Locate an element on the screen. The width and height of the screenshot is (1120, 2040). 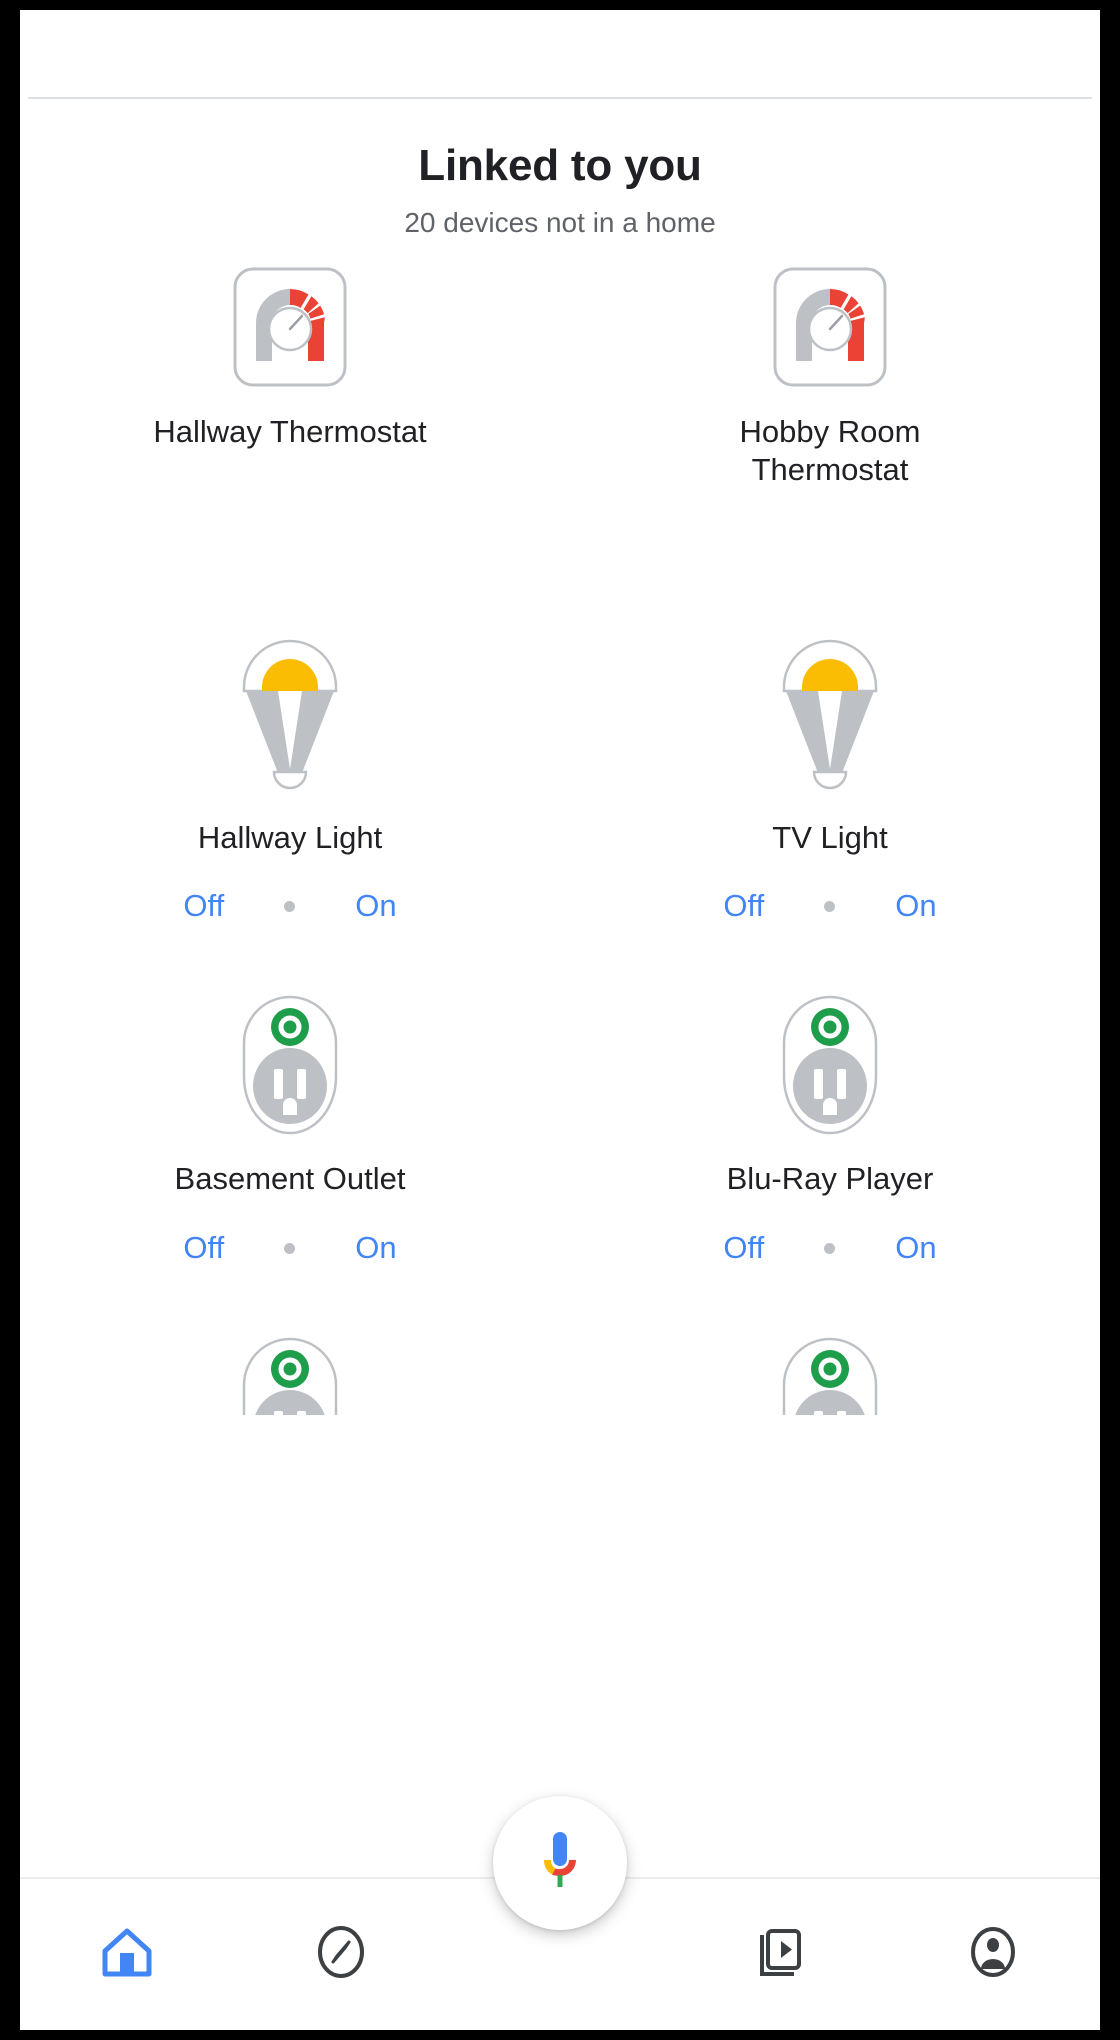
device-card-hobby-room-thermostat: Hobby Room Thermostat is located at coordinates (830, 375).